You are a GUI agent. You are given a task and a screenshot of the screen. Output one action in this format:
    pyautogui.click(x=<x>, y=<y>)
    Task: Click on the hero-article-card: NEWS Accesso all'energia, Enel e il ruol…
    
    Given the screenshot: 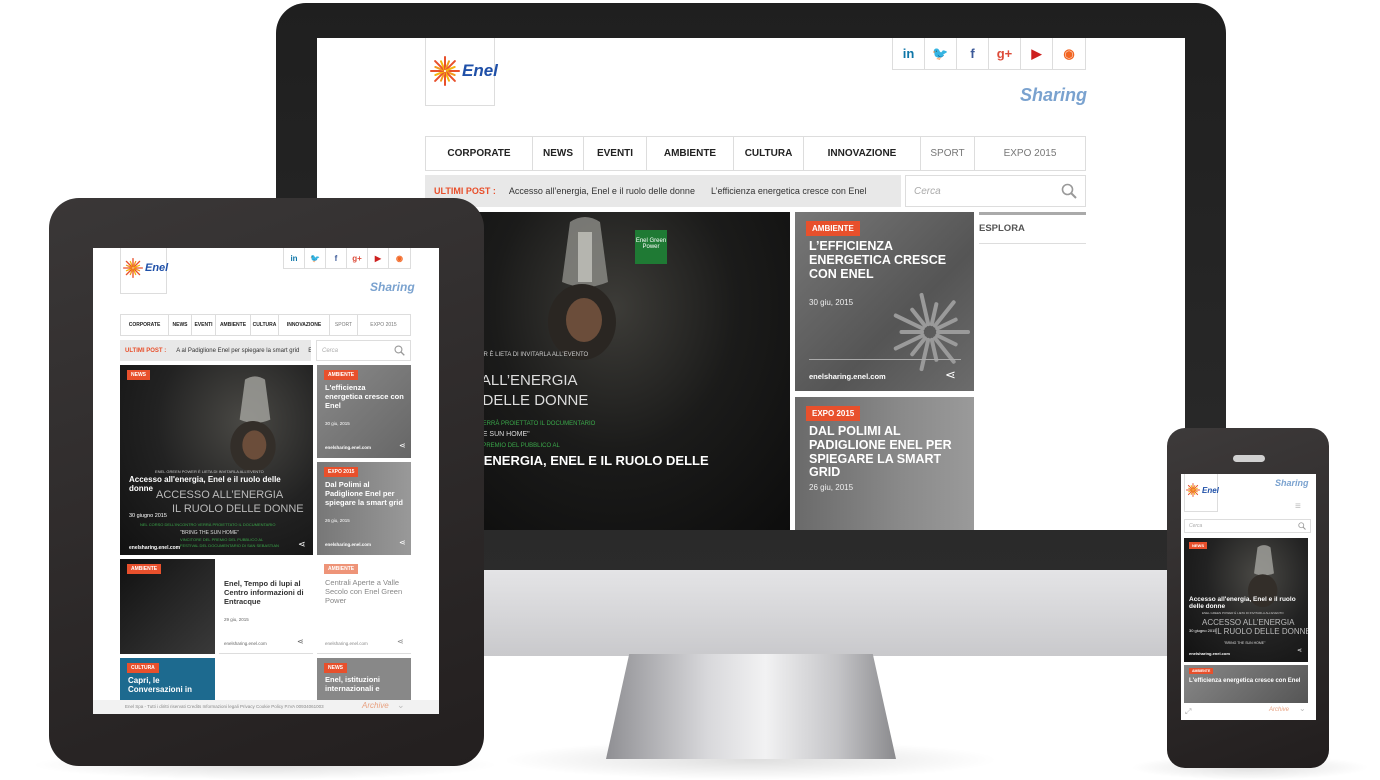 What is the action you would take?
    pyautogui.click(x=1246, y=600)
    